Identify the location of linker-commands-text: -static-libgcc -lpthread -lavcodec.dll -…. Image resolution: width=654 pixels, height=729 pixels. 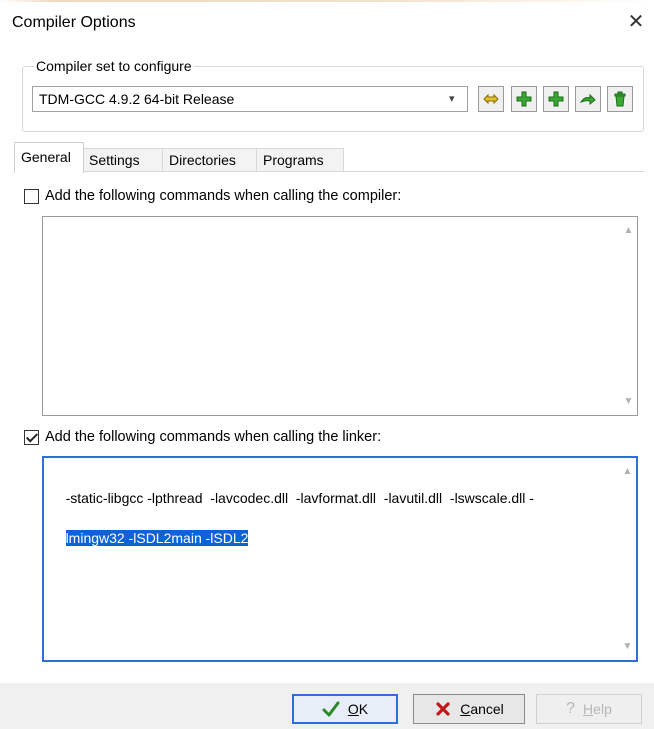
(331, 518).